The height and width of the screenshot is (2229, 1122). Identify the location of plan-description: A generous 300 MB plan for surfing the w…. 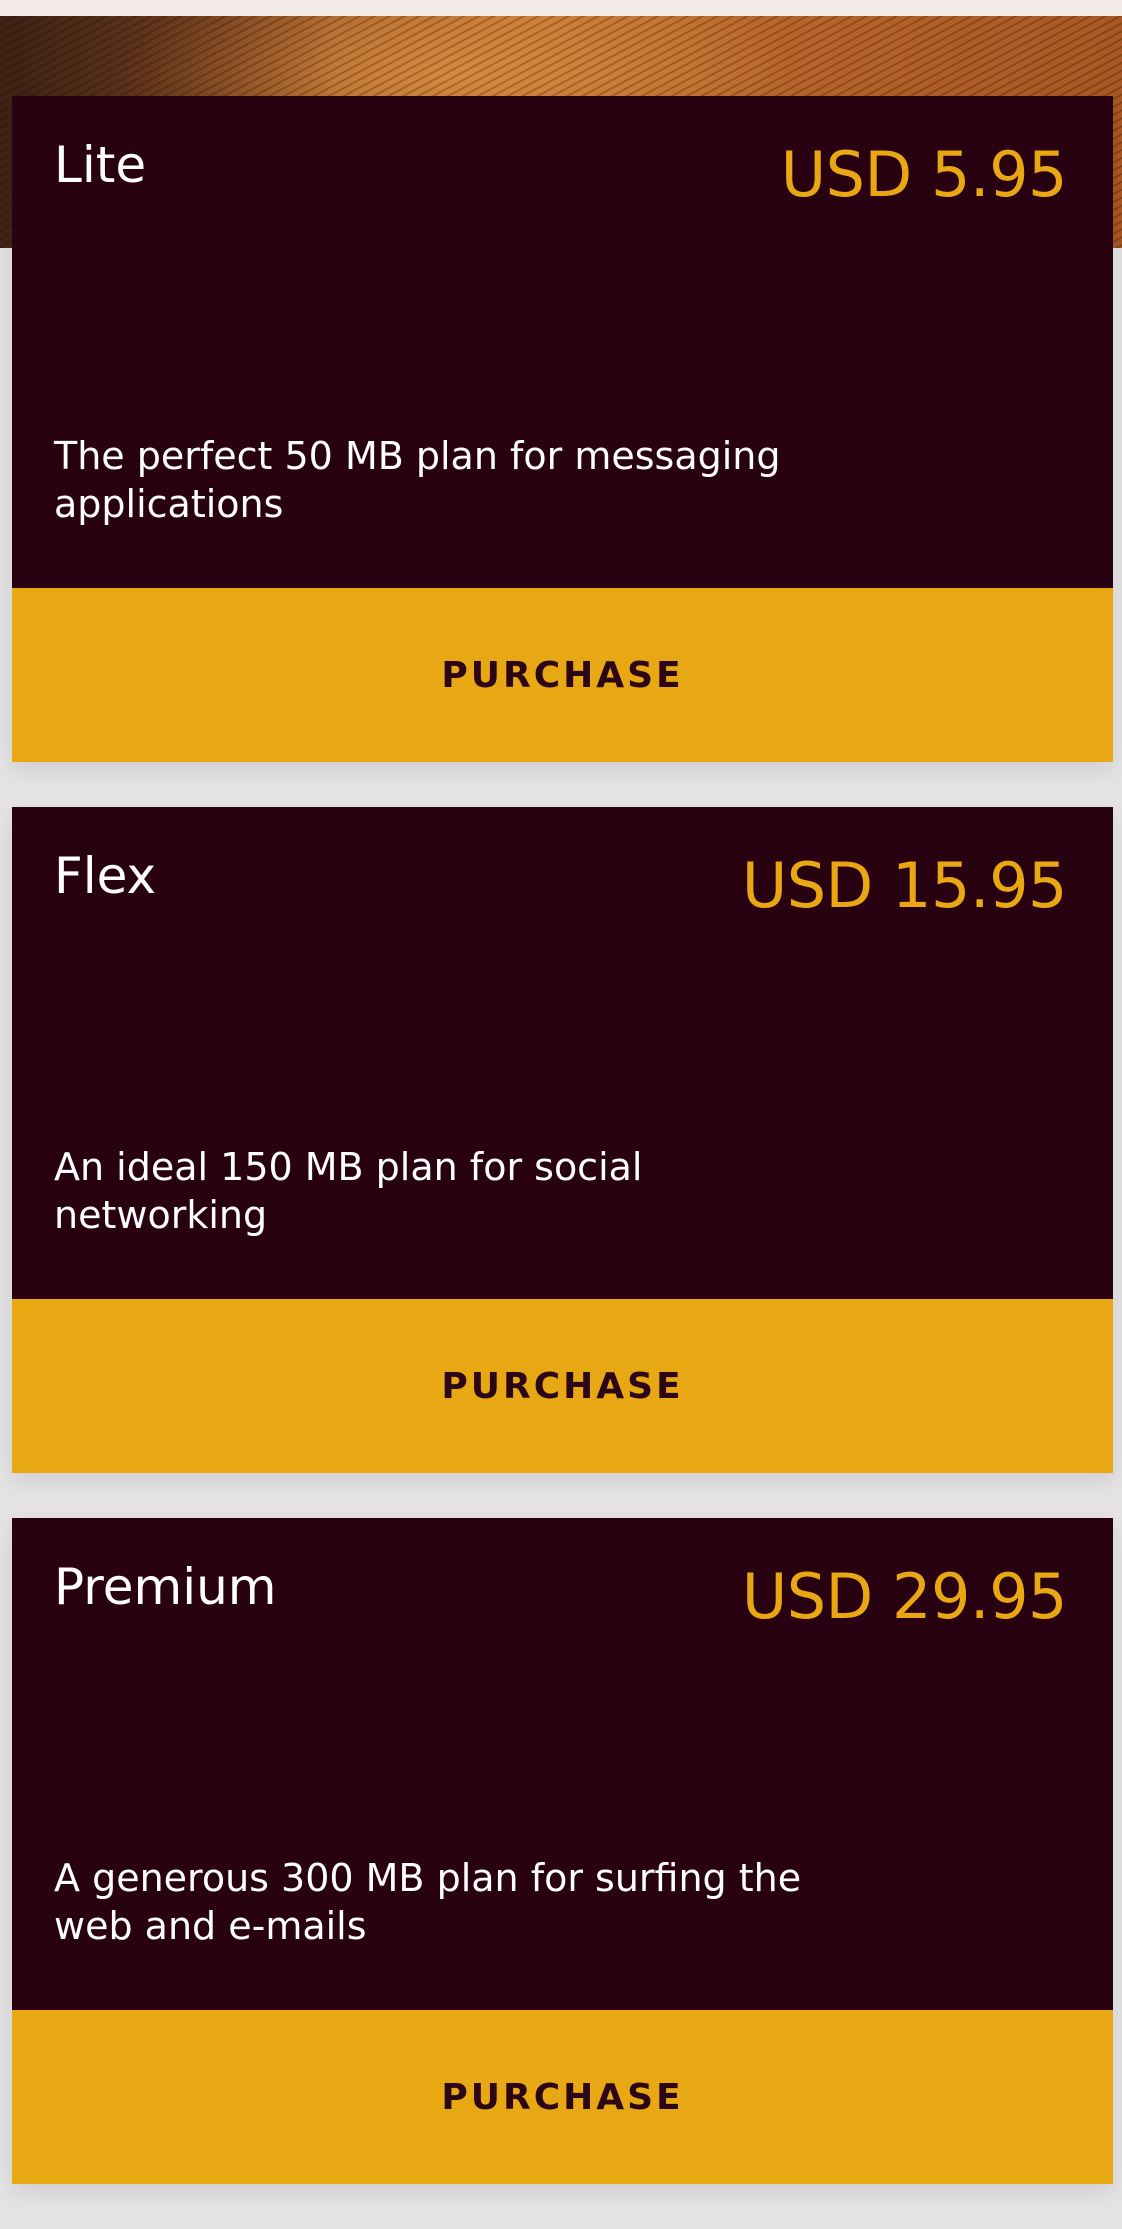
(428, 1902).